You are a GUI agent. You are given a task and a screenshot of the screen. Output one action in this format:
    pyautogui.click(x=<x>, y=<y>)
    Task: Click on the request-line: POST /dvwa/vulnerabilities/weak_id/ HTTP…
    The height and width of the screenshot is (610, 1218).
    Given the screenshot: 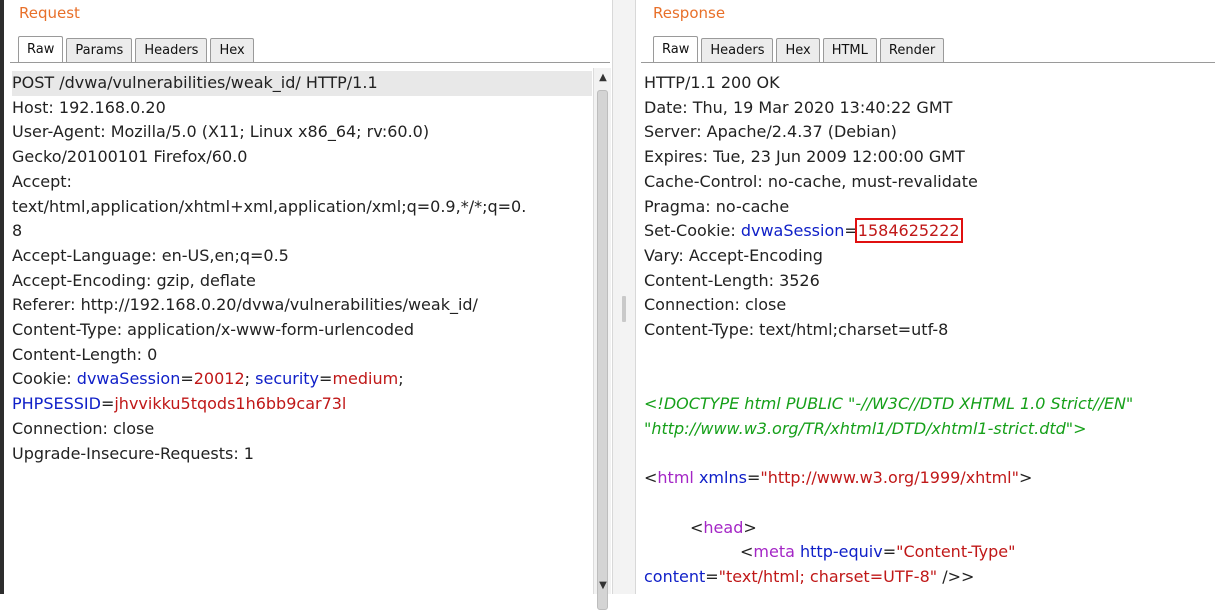 What is the action you would take?
    pyautogui.click(x=302, y=83)
    